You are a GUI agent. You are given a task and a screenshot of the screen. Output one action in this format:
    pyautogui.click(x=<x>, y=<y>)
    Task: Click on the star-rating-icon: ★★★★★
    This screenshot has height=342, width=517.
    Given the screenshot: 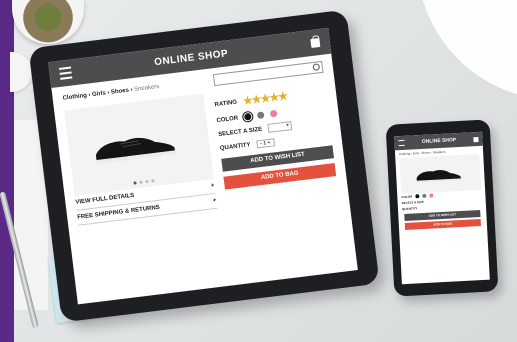 What is the action you would take?
    pyautogui.click(x=265, y=99)
    